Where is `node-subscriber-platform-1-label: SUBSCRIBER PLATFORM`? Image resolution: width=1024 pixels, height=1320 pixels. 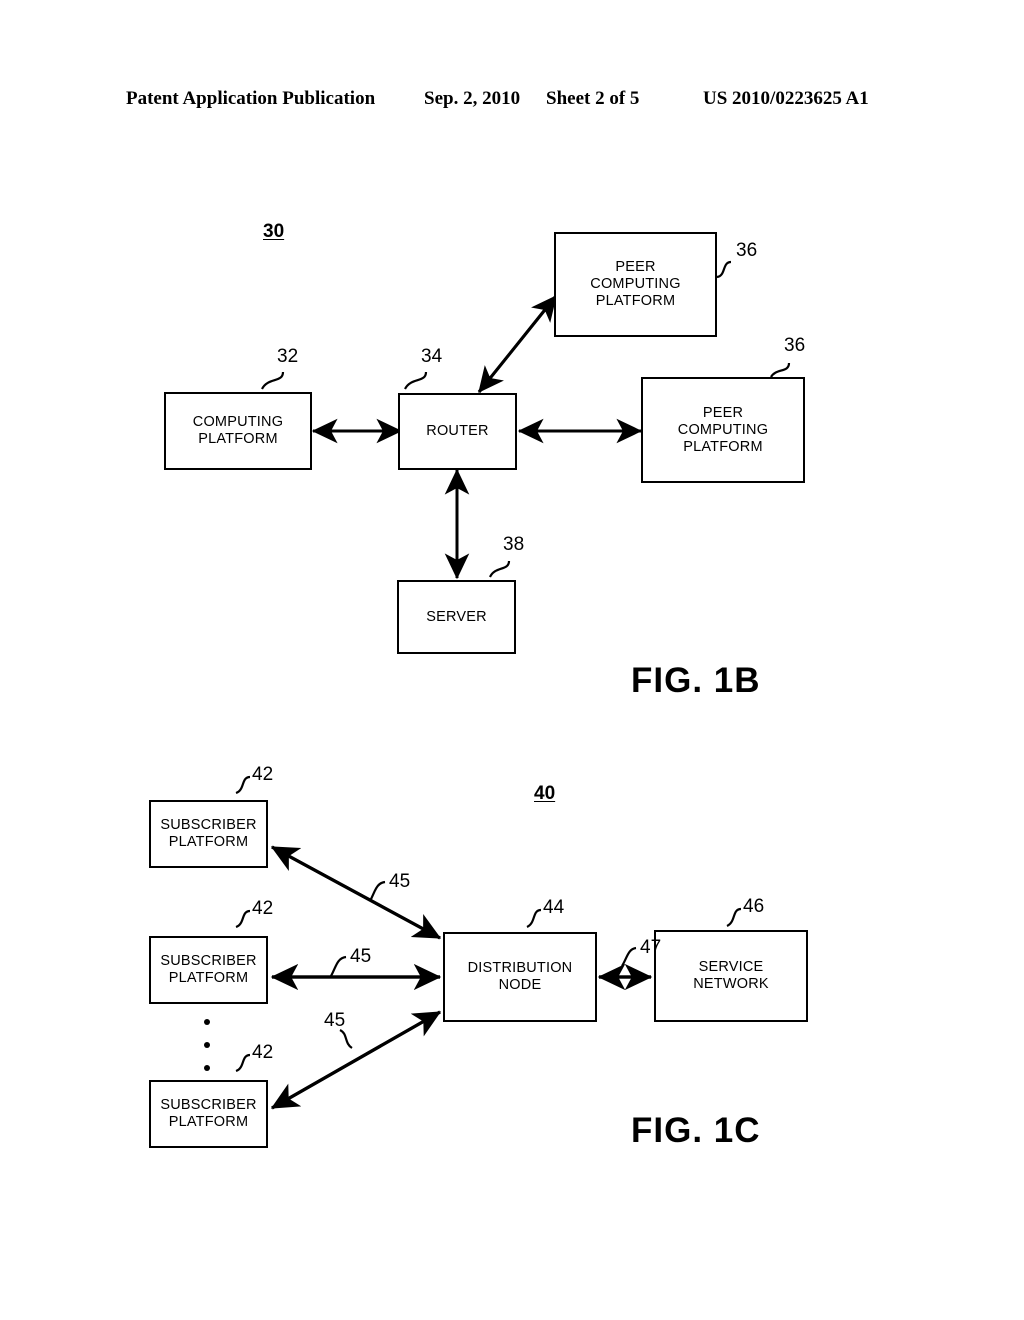 node-subscriber-platform-1-label: SUBSCRIBER PLATFORM is located at coordinates (208, 833).